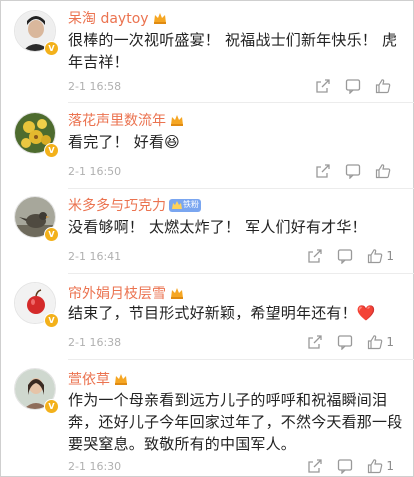  I want to click on username: 米多多与巧克力, so click(117, 205).